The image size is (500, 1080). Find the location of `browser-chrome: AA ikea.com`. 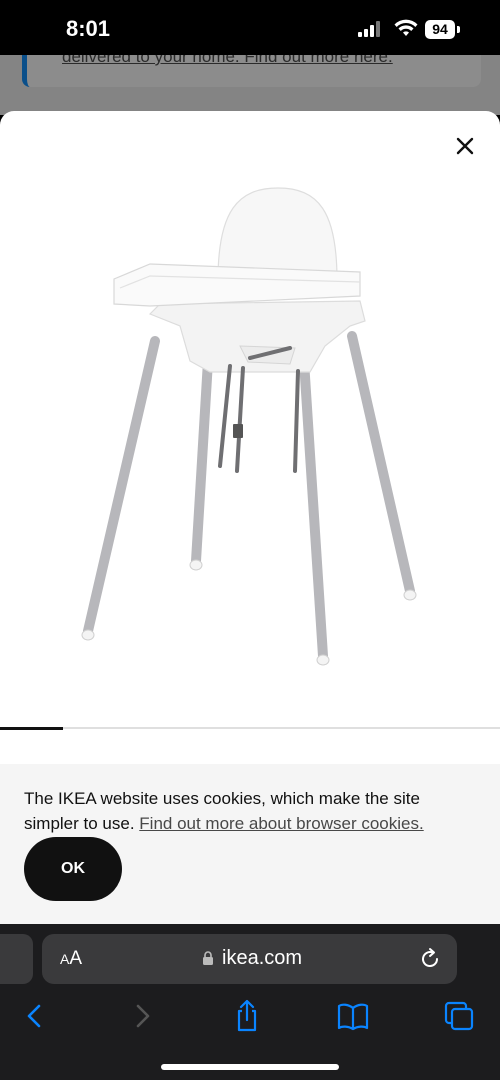

browser-chrome: AA ikea.com is located at coordinates (250, 1002).